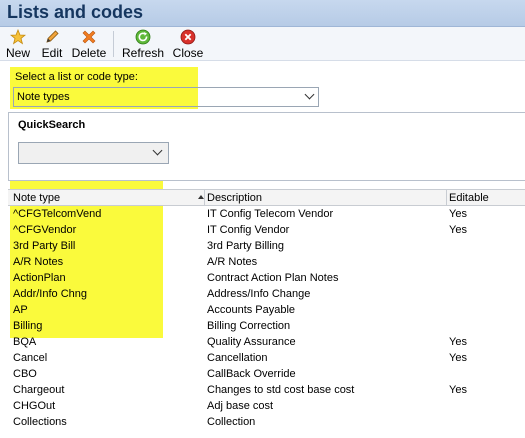 This screenshot has width=525, height=438. Describe the element at coordinates (25, 374) in the screenshot. I see `cell-note-type: CBO` at that location.